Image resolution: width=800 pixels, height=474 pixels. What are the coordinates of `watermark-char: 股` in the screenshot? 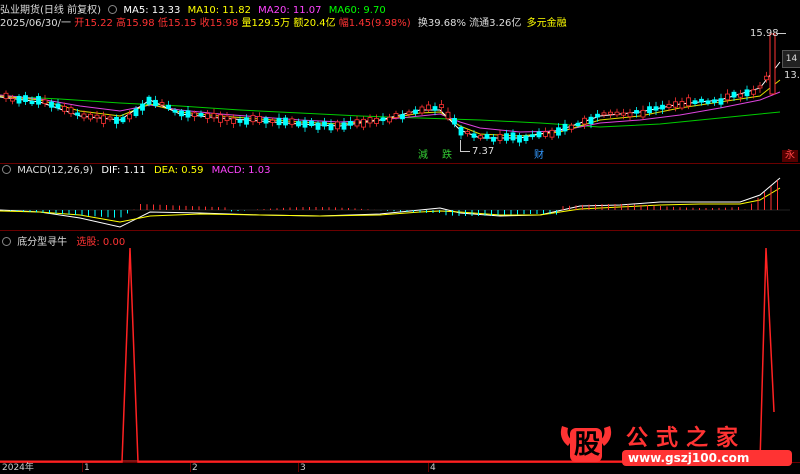 It's located at (586, 445).